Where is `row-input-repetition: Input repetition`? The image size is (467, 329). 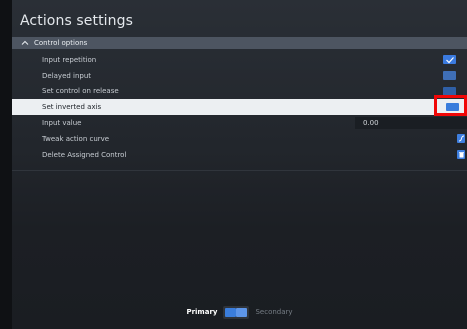
row-input-repetition: Input repetition is located at coordinates (239, 60).